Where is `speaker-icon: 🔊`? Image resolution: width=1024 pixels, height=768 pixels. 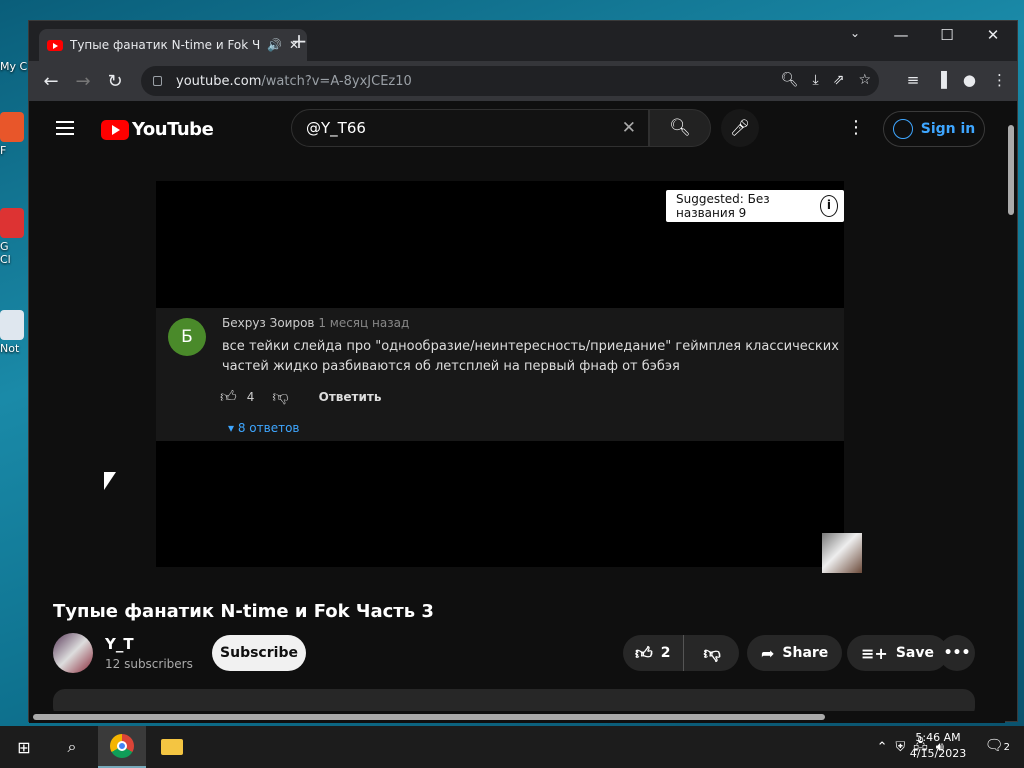 speaker-icon: 🔊 is located at coordinates (274, 45).